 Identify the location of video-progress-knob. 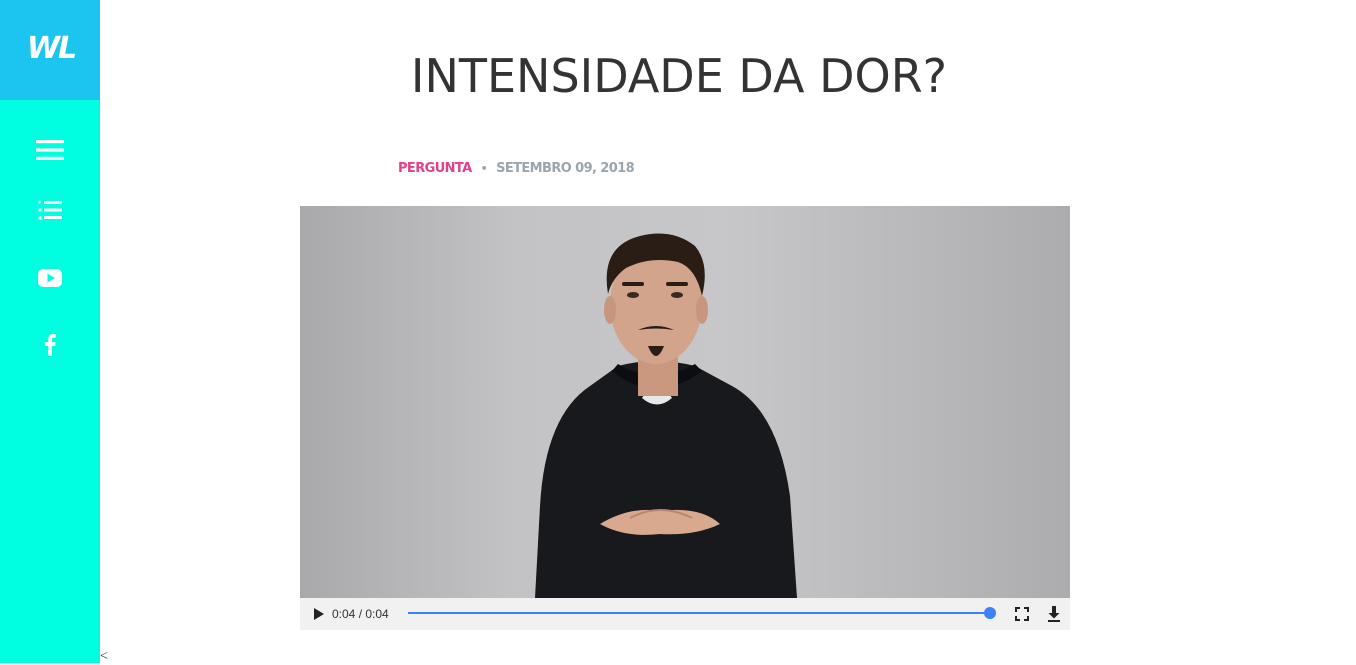
(990, 613).